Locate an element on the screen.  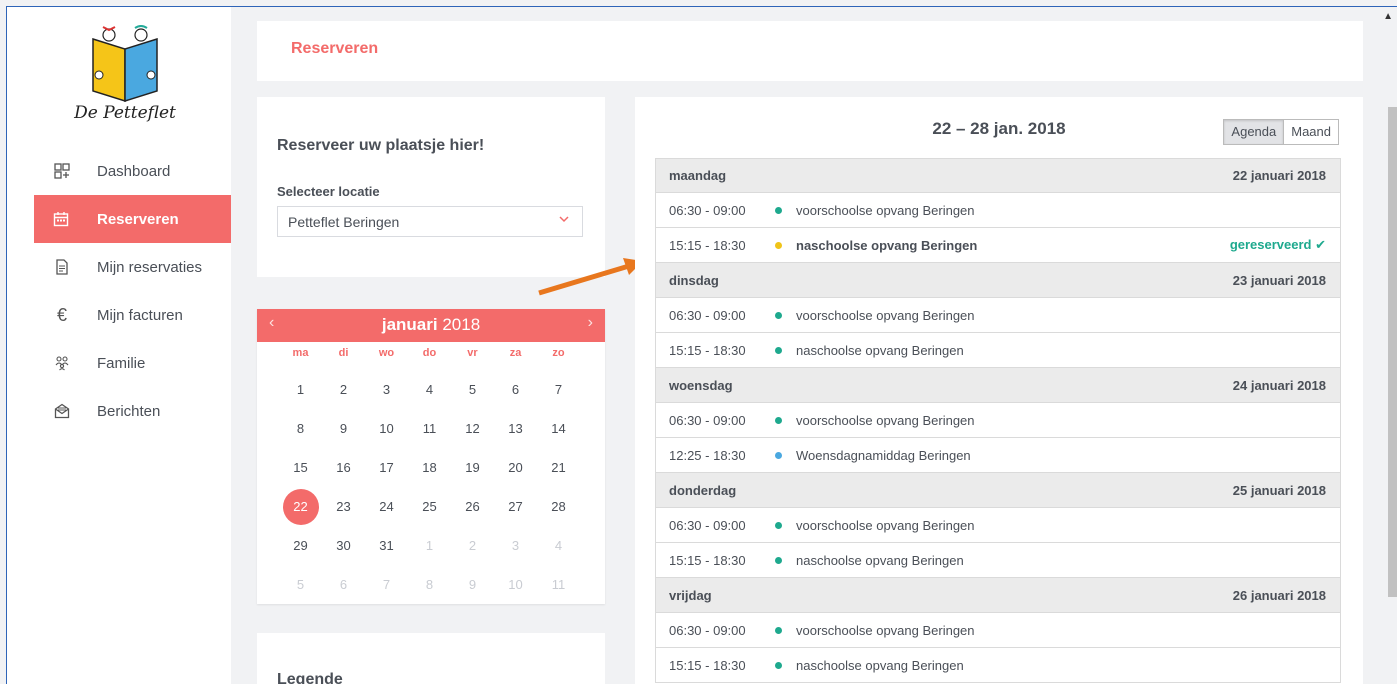
calendar-day-today: 22 is located at coordinates (300, 506).